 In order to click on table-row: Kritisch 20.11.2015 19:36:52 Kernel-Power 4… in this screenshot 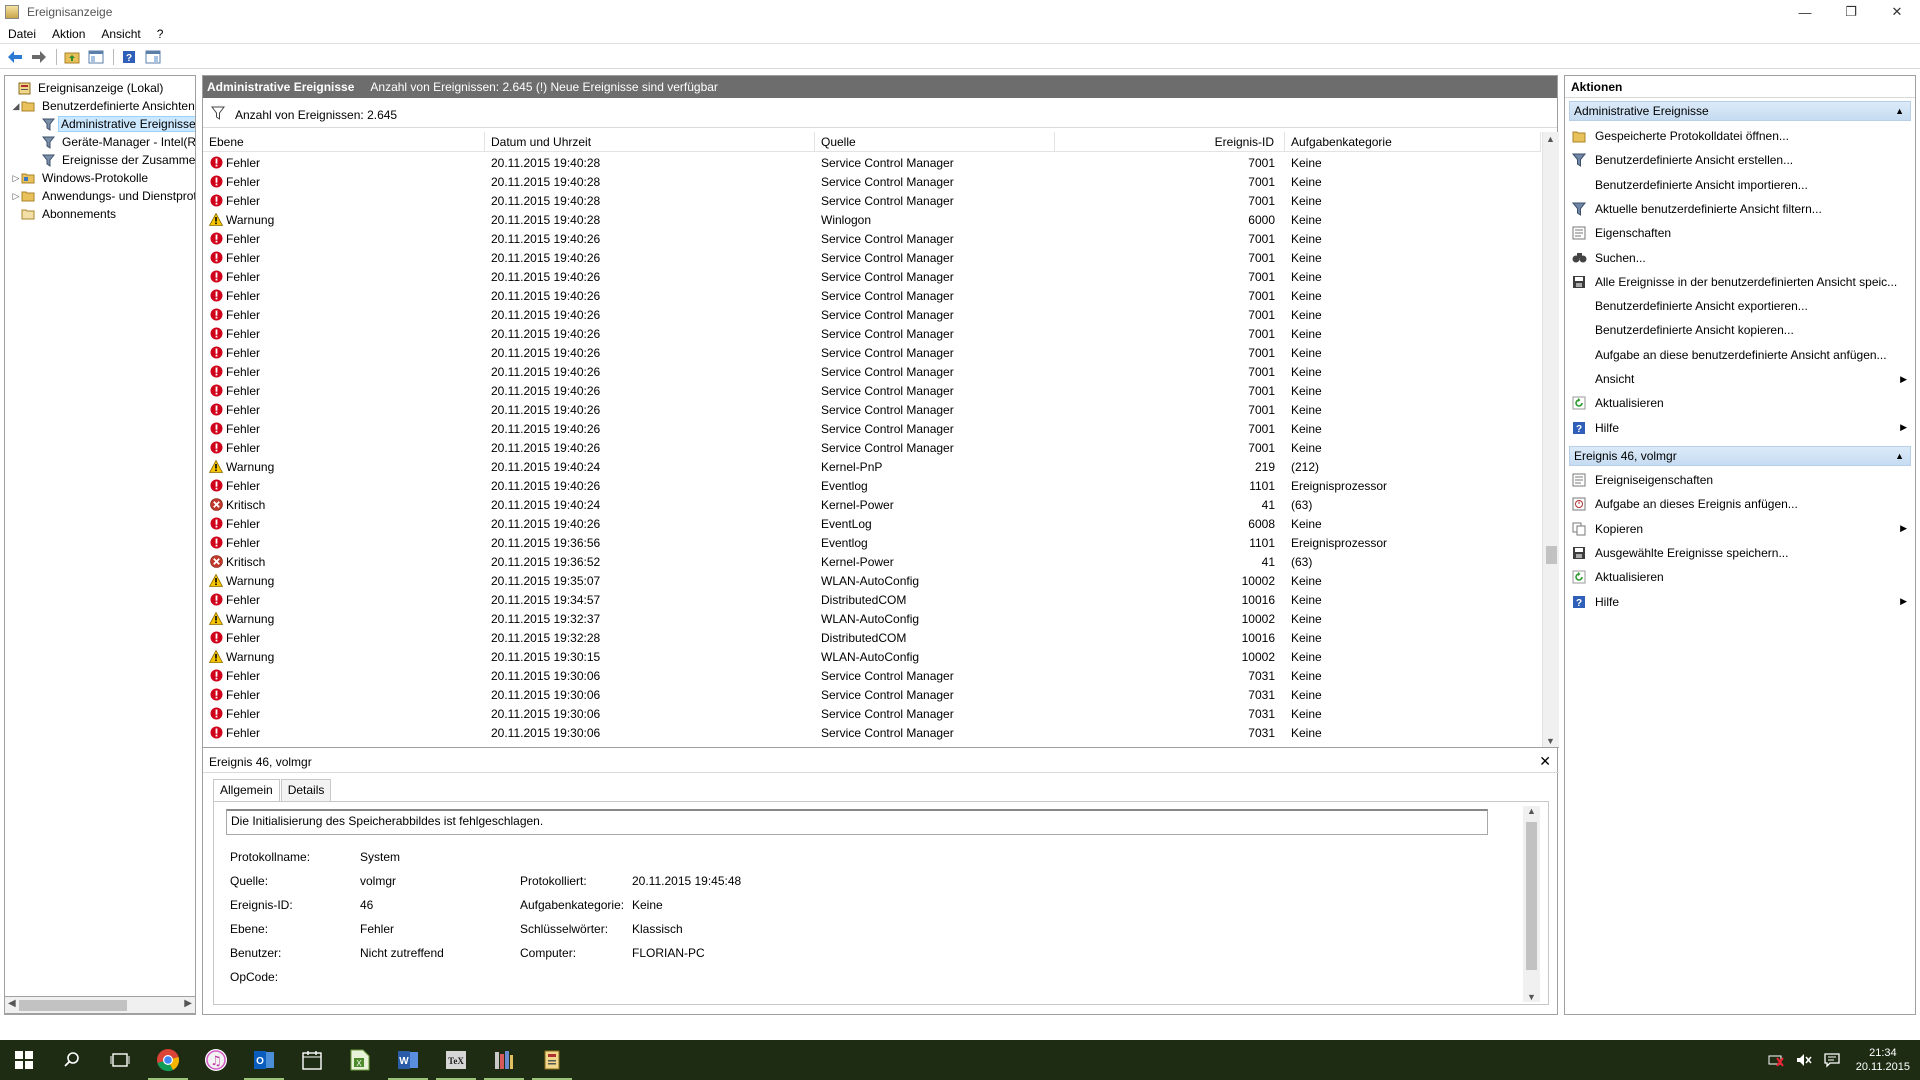, I will do `click(872, 561)`.